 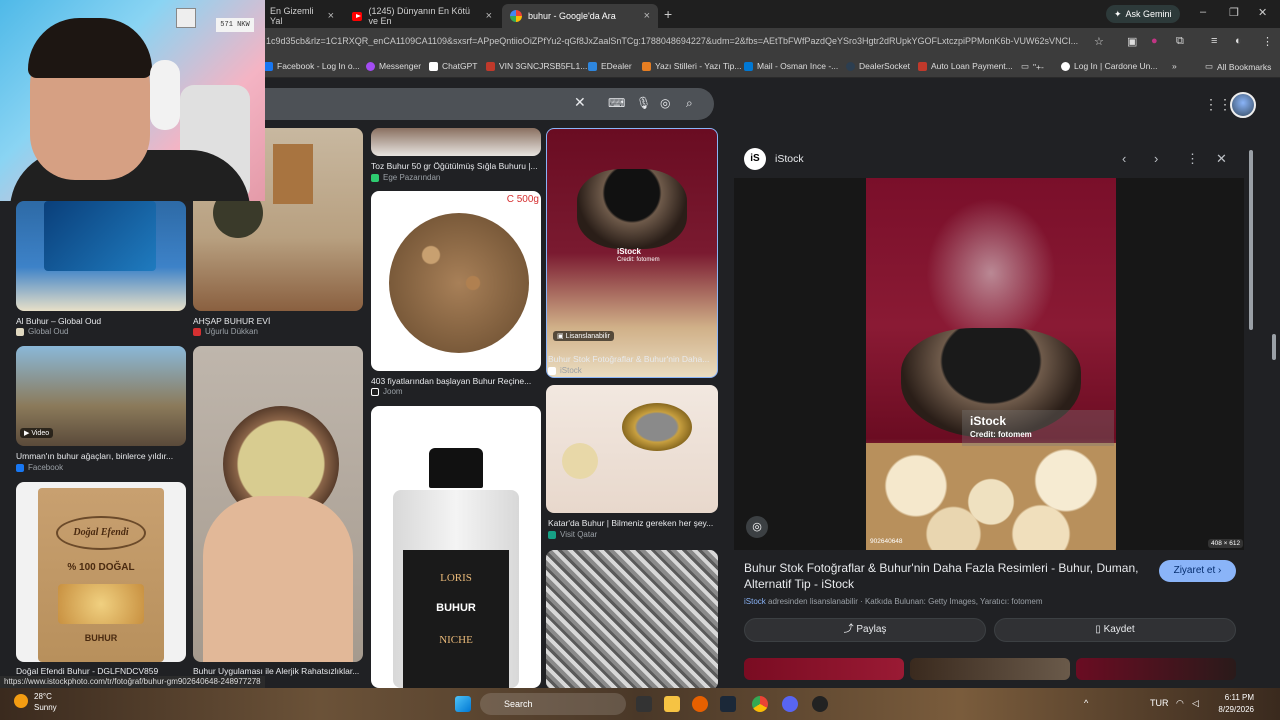 I want to click on clear-icon: ✕, so click(x=580, y=102).